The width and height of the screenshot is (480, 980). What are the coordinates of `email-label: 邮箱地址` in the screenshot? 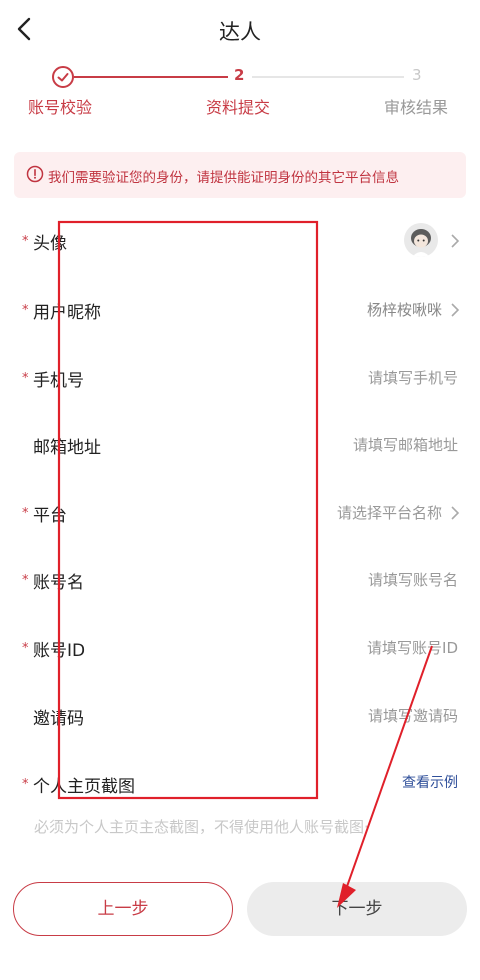 It's located at (67, 448).